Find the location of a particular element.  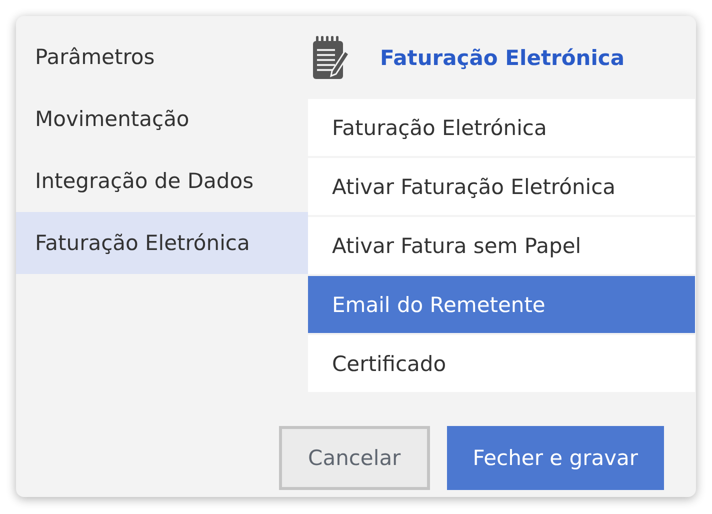

list-item: Ativar Faturação Eletrónica is located at coordinates (501, 186).